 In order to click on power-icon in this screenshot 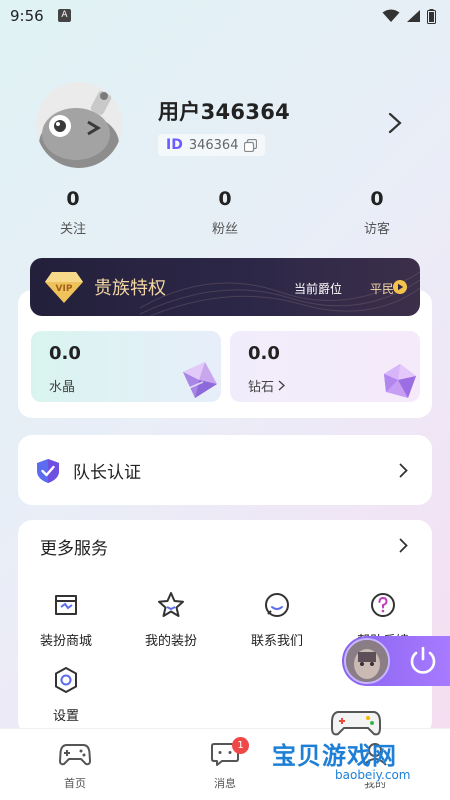, I will do `click(423, 661)`.